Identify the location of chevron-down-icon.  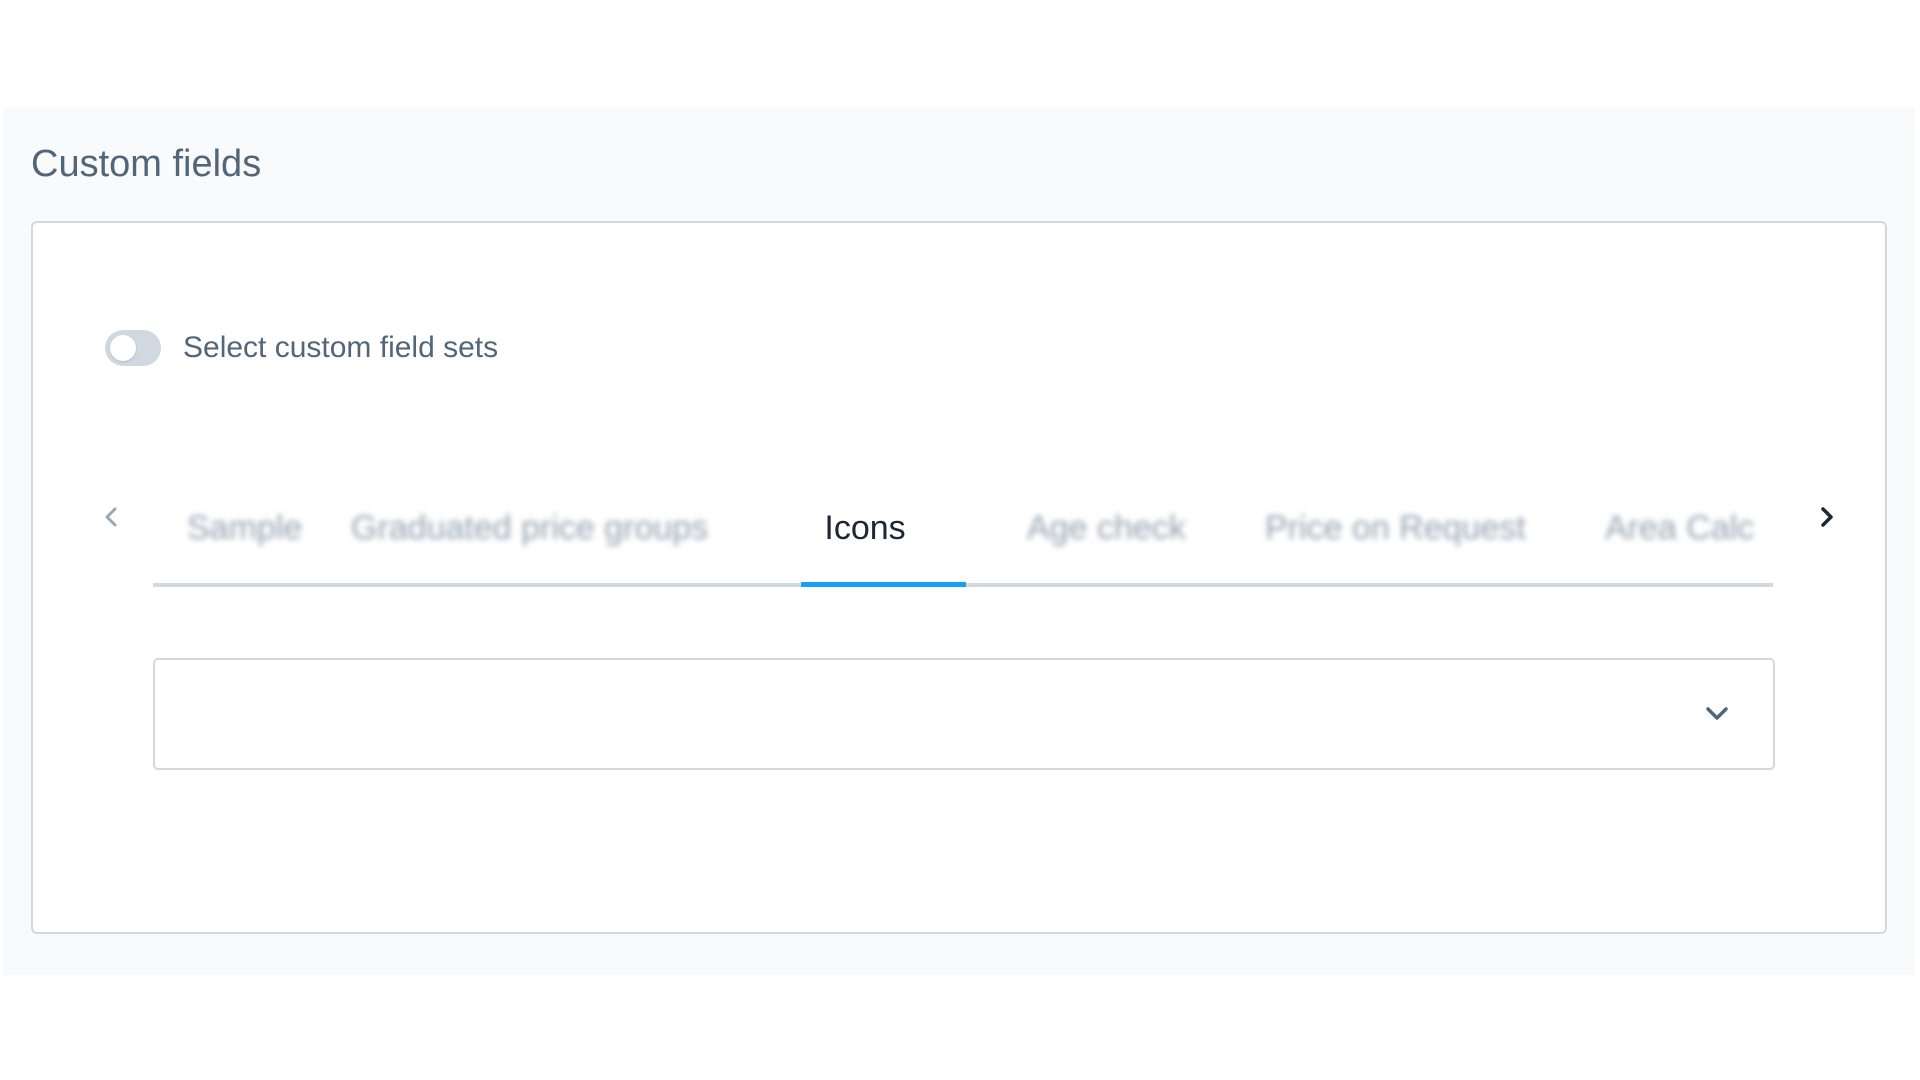
(1717, 713).